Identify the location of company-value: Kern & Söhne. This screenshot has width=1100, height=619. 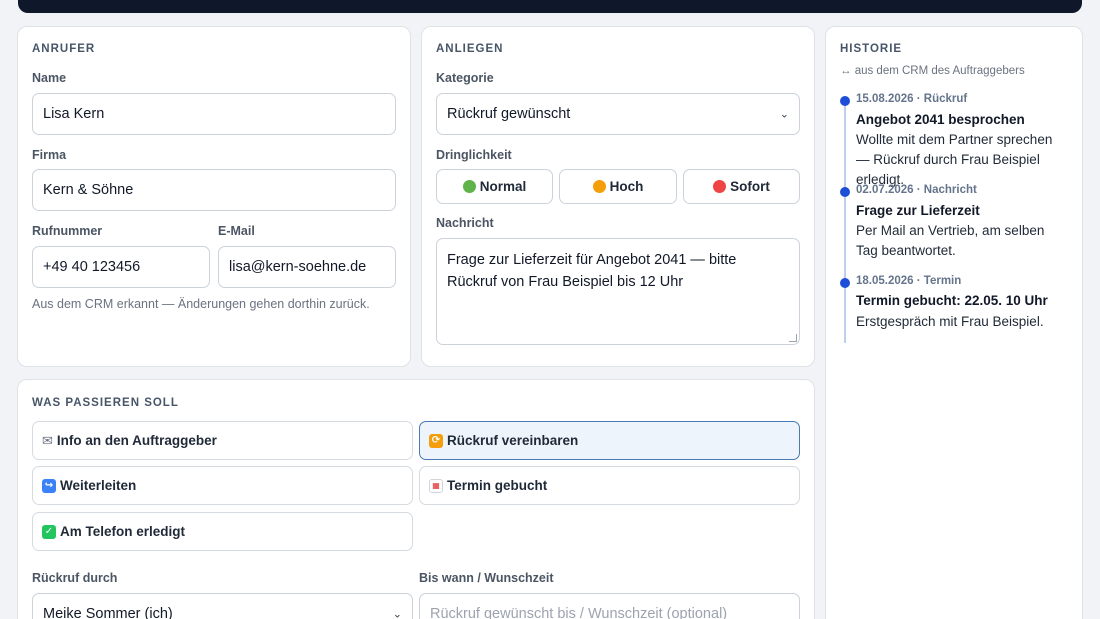
(88, 190).